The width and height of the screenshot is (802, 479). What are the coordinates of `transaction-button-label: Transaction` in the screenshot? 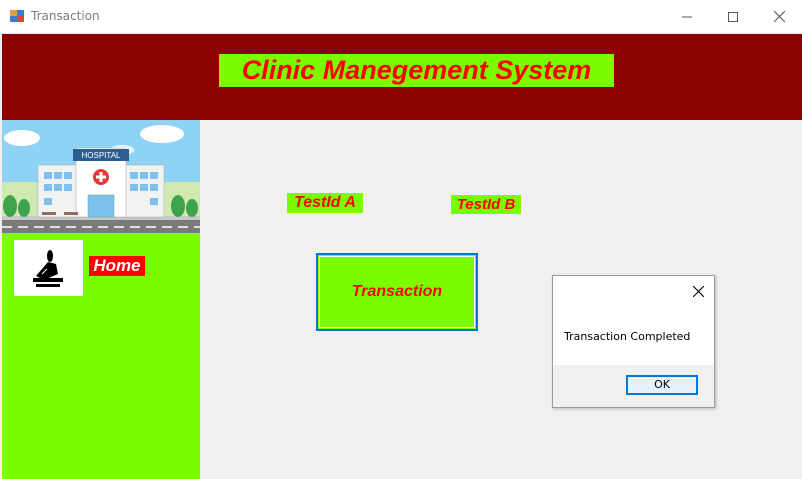 It's located at (397, 291).